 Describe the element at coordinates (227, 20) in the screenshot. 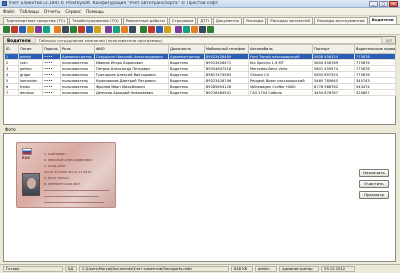

I see `tab-documents: Документы` at that location.